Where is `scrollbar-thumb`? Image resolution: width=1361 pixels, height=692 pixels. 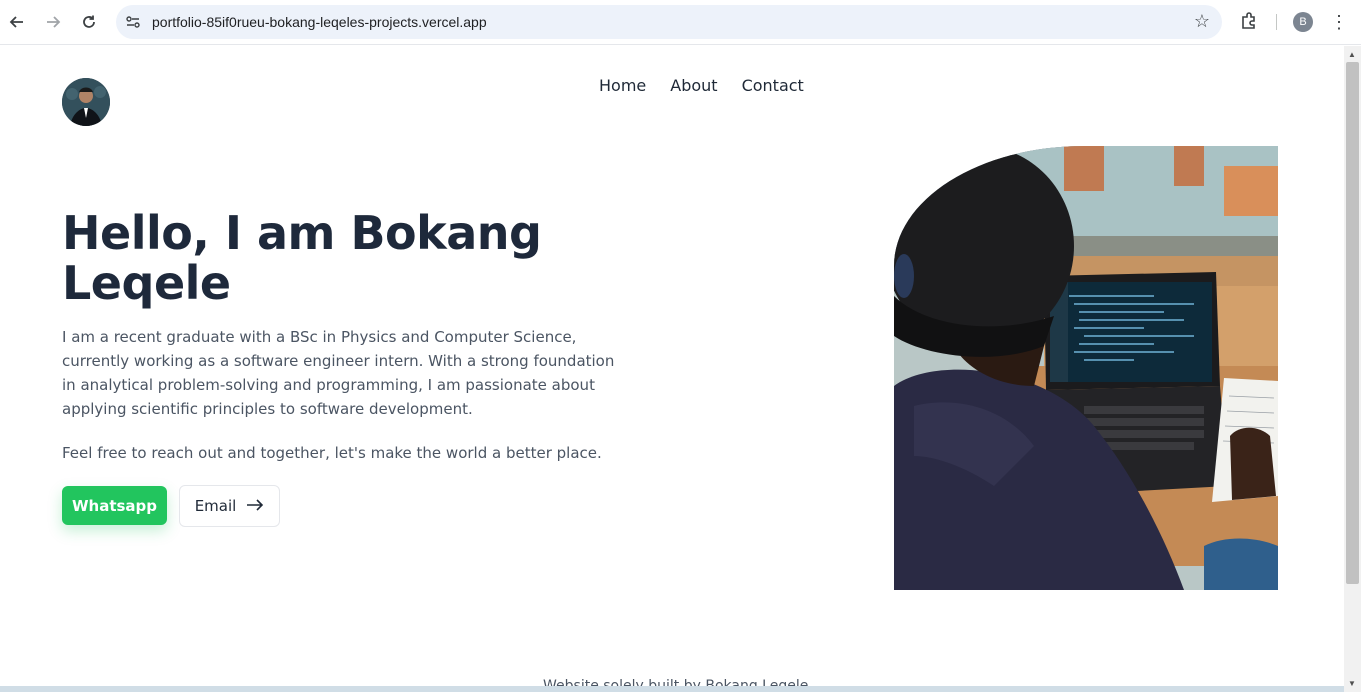
scrollbar-thumb is located at coordinates (1352, 323).